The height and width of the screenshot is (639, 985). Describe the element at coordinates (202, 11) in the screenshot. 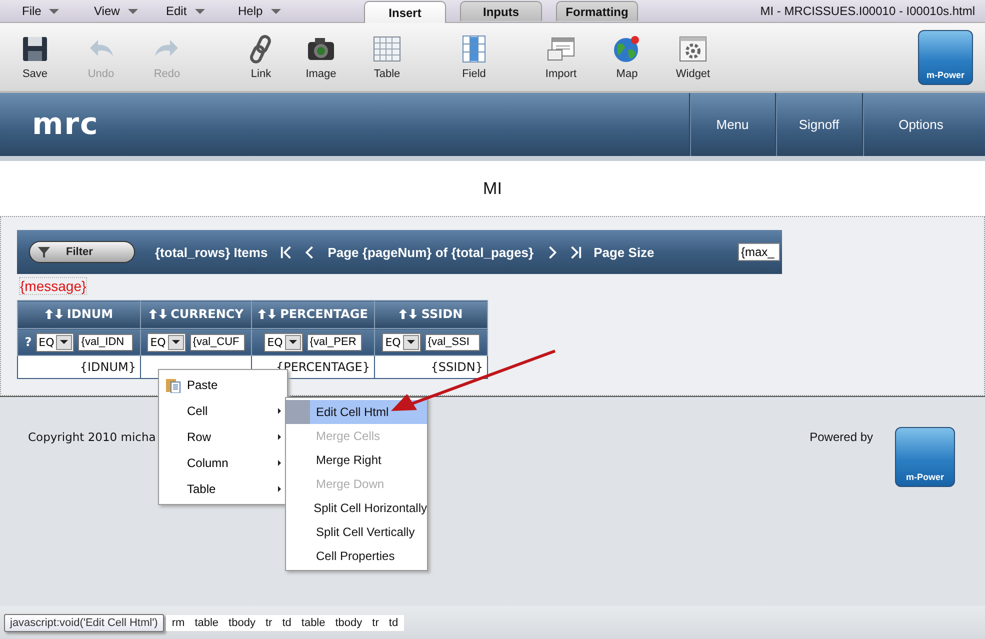

I see `menu-item: Edit` at that location.